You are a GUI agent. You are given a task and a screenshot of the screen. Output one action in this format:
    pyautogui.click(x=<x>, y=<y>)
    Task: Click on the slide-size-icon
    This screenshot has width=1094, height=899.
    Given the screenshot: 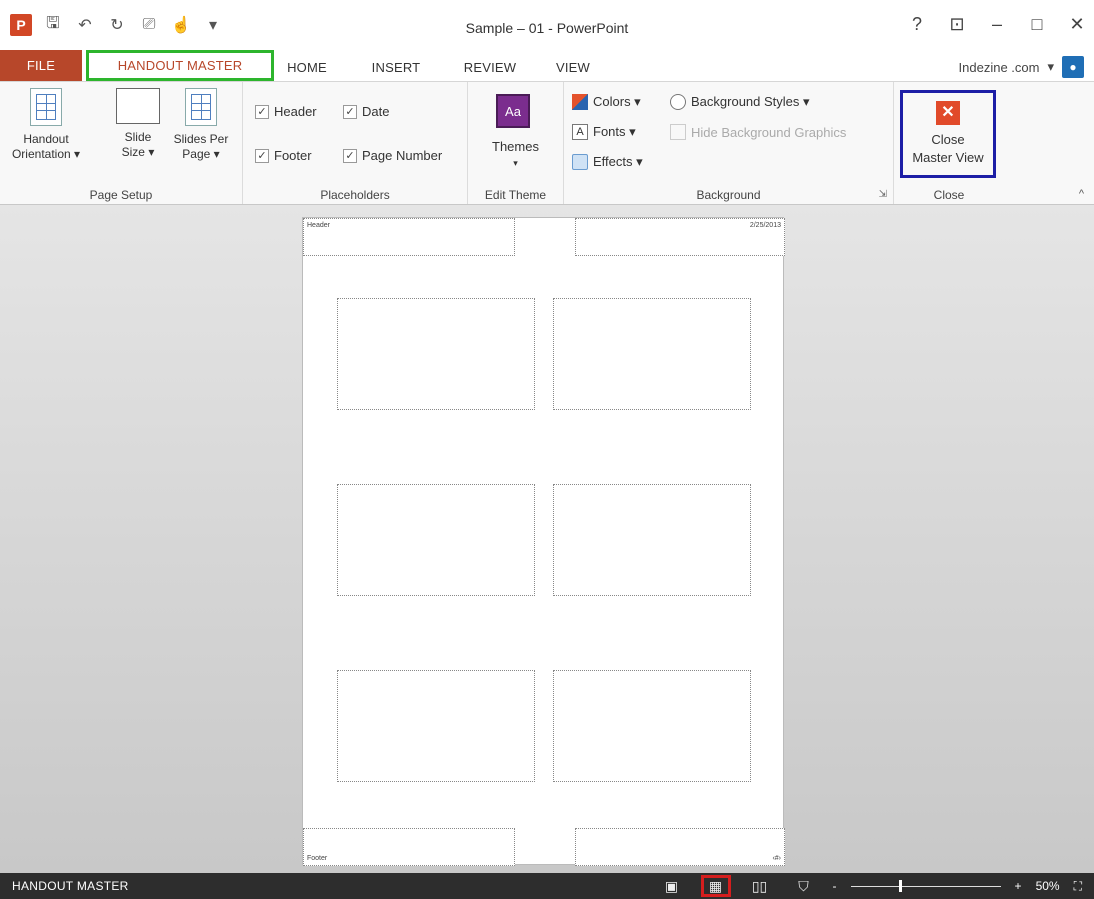 What is the action you would take?
    pyautogui.click(x=138, y=106)
    